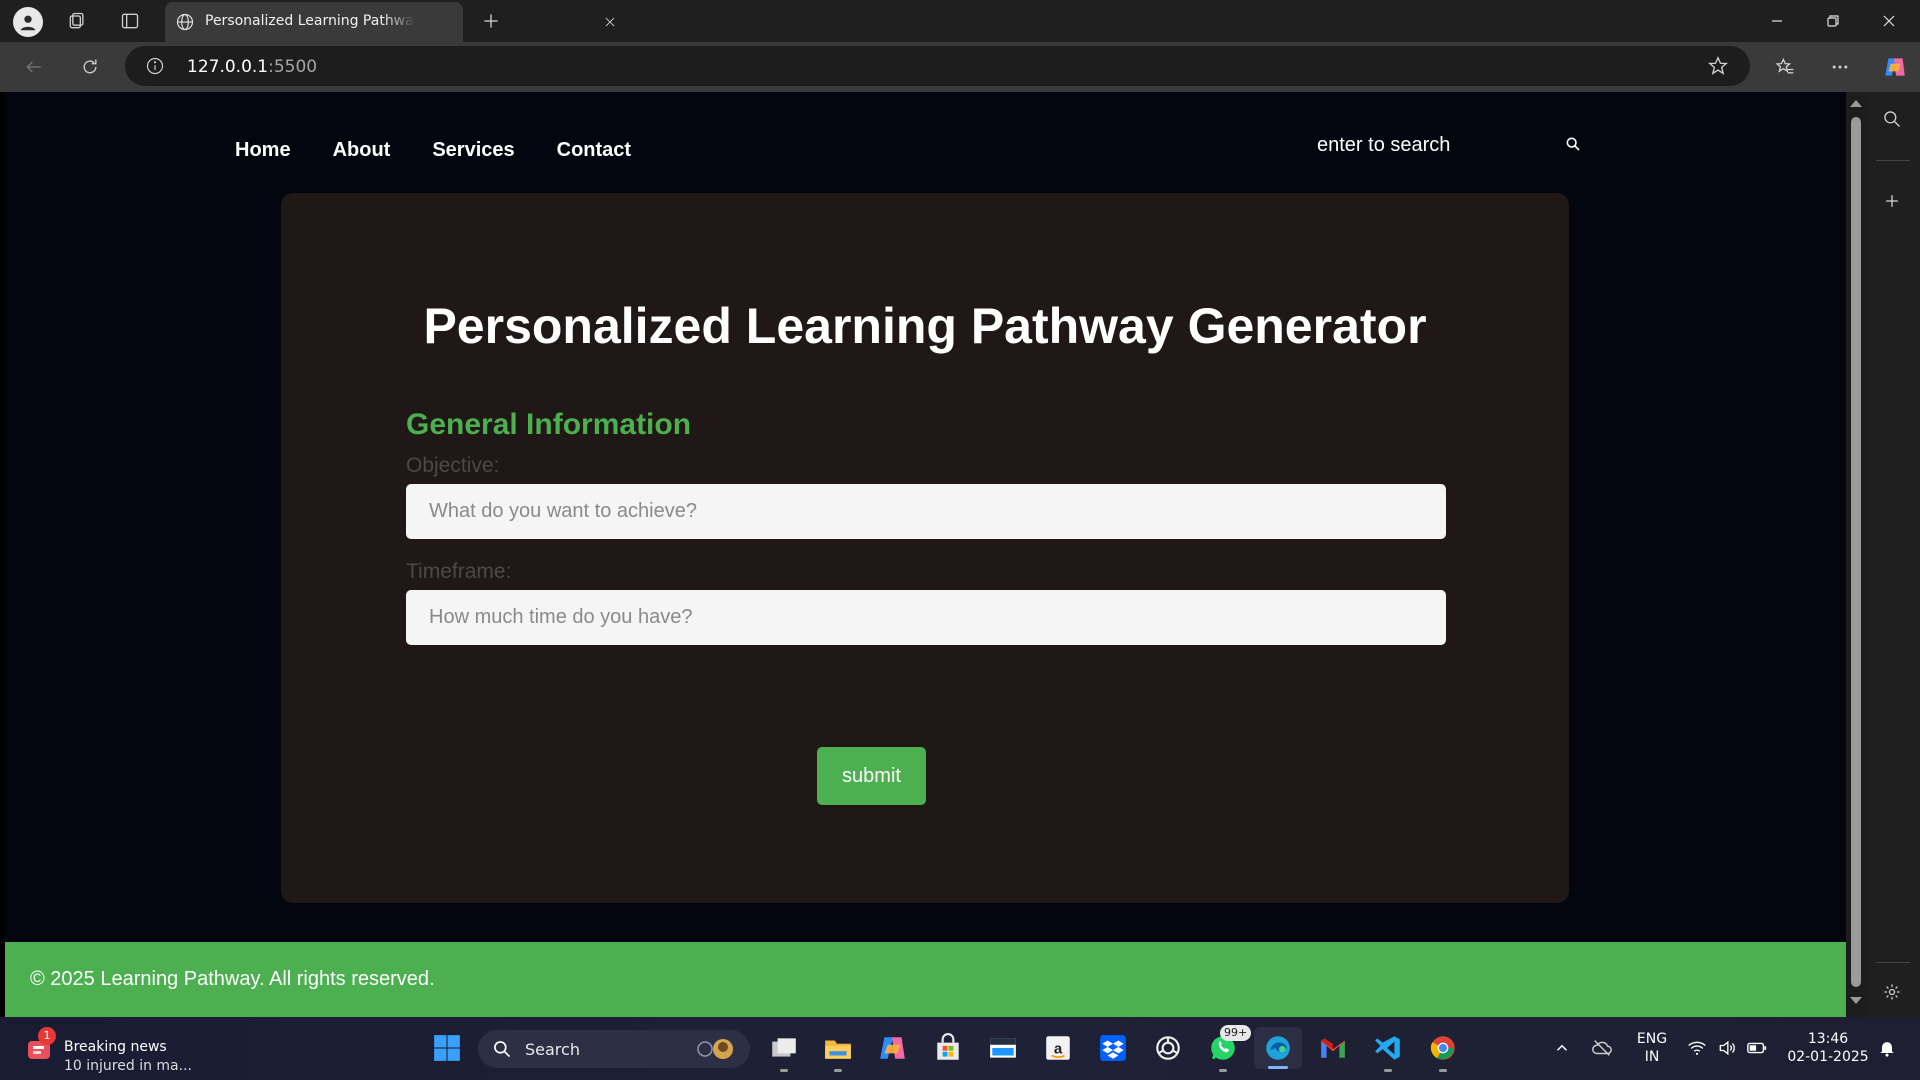  I want to click on url-text: 127.0.0.1:5500, so click(252, 67).